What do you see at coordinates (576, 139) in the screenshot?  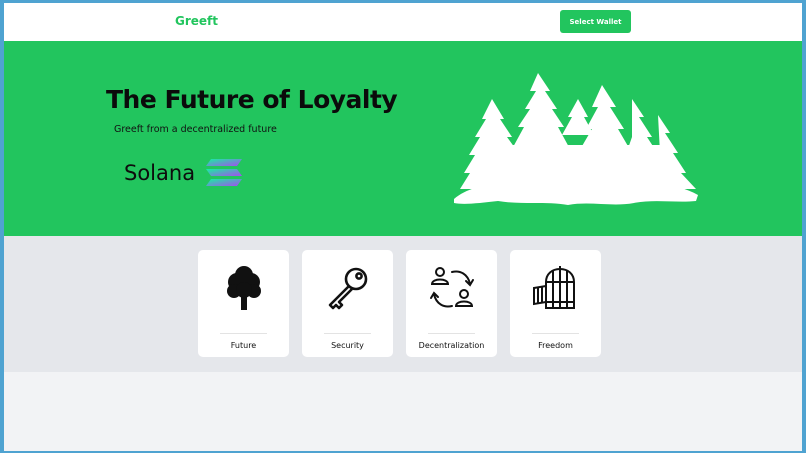 I see `forest-illustration` at bounding box center [576, 139].